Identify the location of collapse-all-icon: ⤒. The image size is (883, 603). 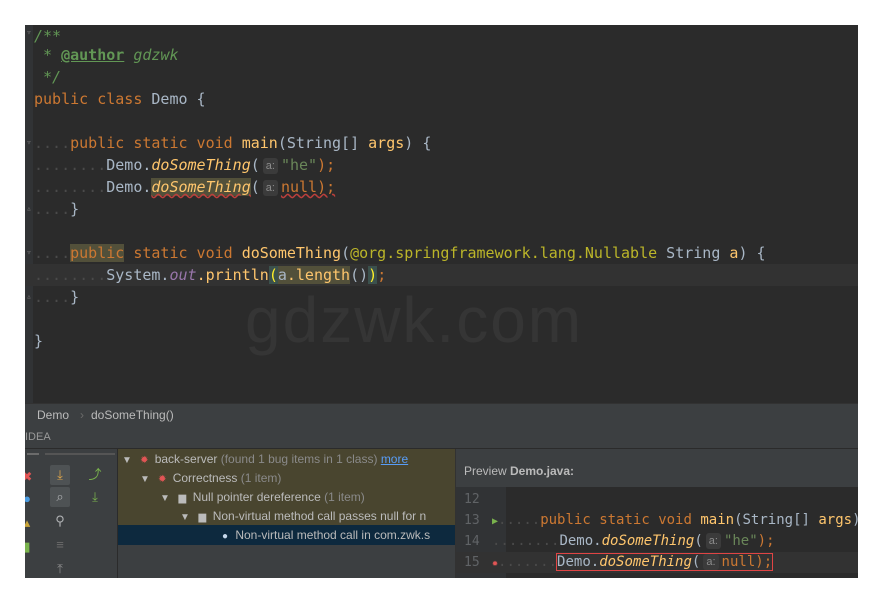
(60, 568).